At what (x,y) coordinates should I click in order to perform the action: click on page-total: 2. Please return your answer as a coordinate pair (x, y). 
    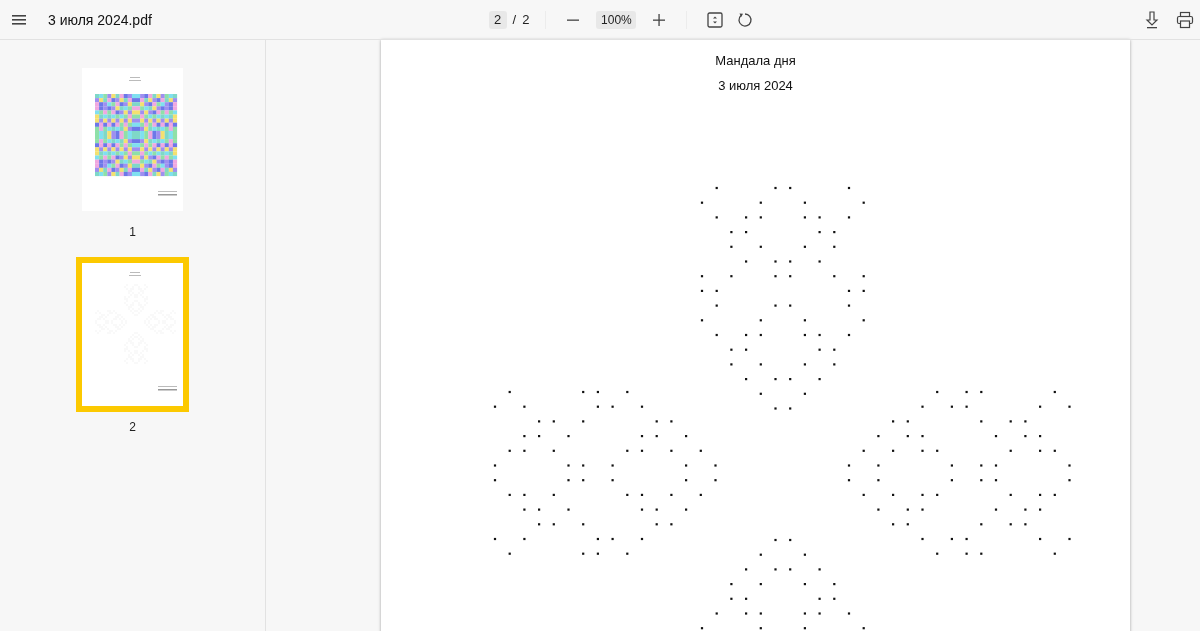
    Looking at the image, I should click on (526, 19).